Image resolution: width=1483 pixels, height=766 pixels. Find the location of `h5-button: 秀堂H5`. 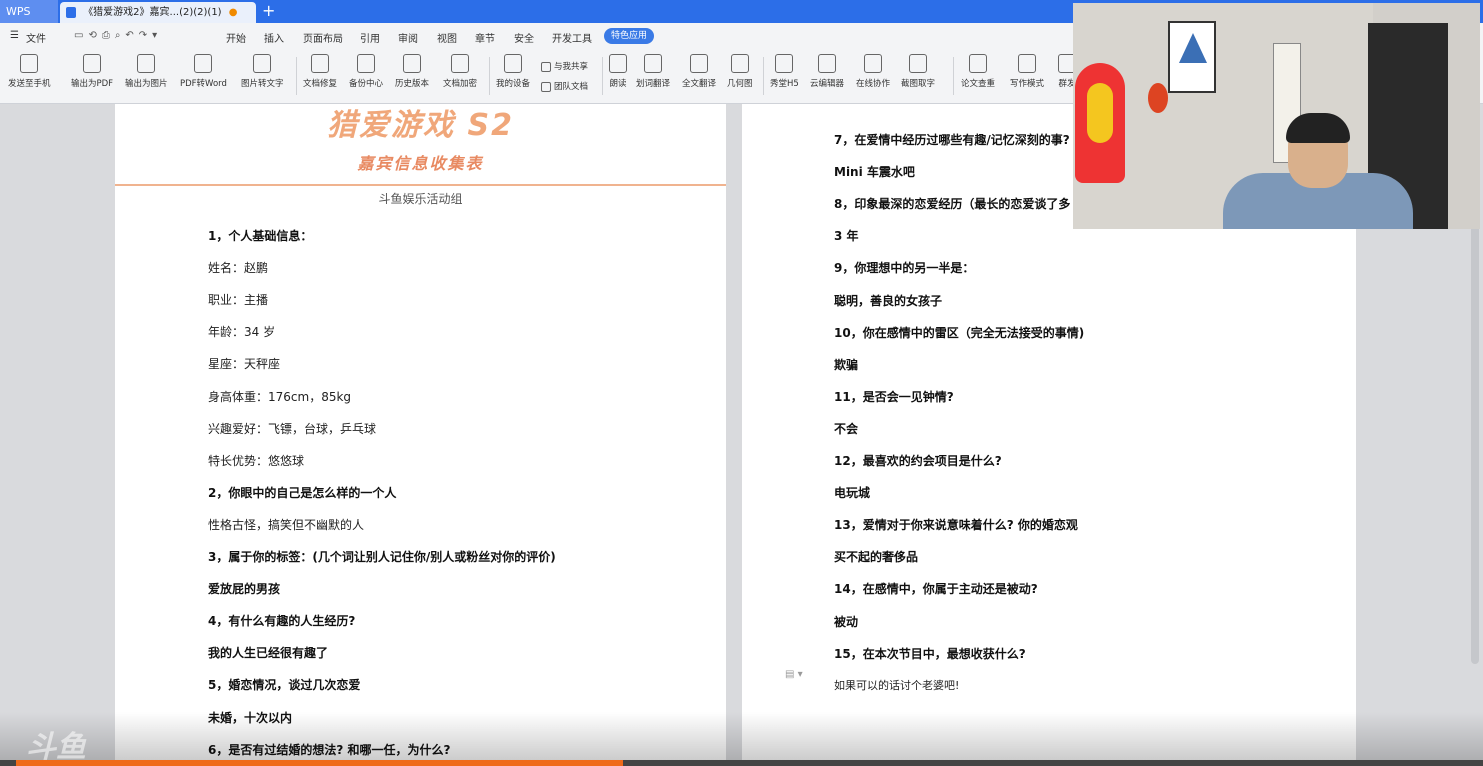

h5-button: 秀堂H5 is located at coordinates (784, 71).